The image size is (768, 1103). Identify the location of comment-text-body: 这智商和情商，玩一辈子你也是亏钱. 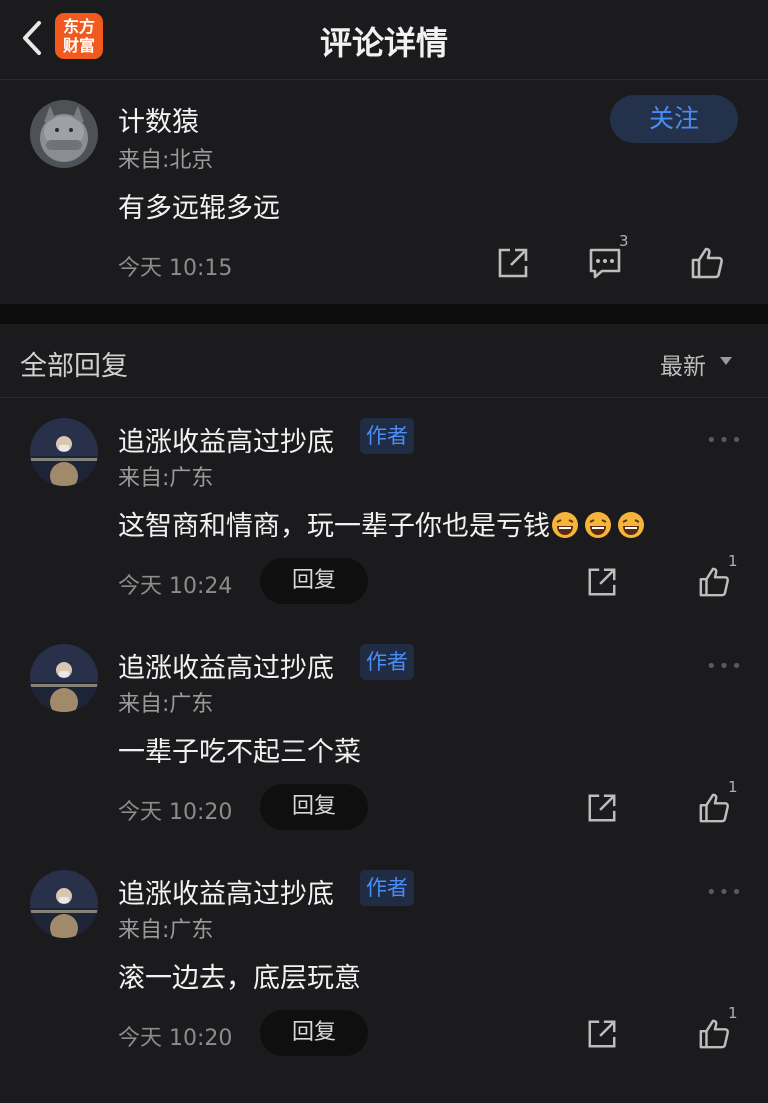
(334, 526).